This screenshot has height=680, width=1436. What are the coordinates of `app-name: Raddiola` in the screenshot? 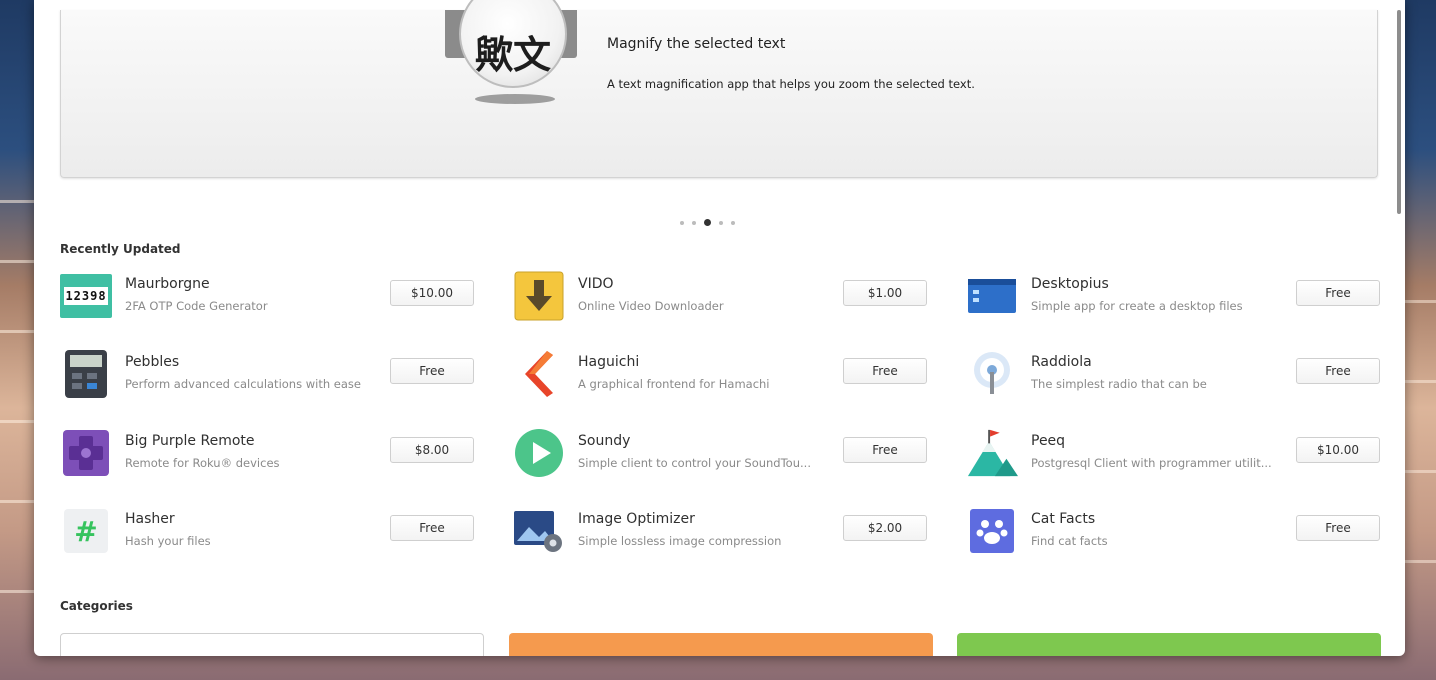 It's located at (1061, 362).